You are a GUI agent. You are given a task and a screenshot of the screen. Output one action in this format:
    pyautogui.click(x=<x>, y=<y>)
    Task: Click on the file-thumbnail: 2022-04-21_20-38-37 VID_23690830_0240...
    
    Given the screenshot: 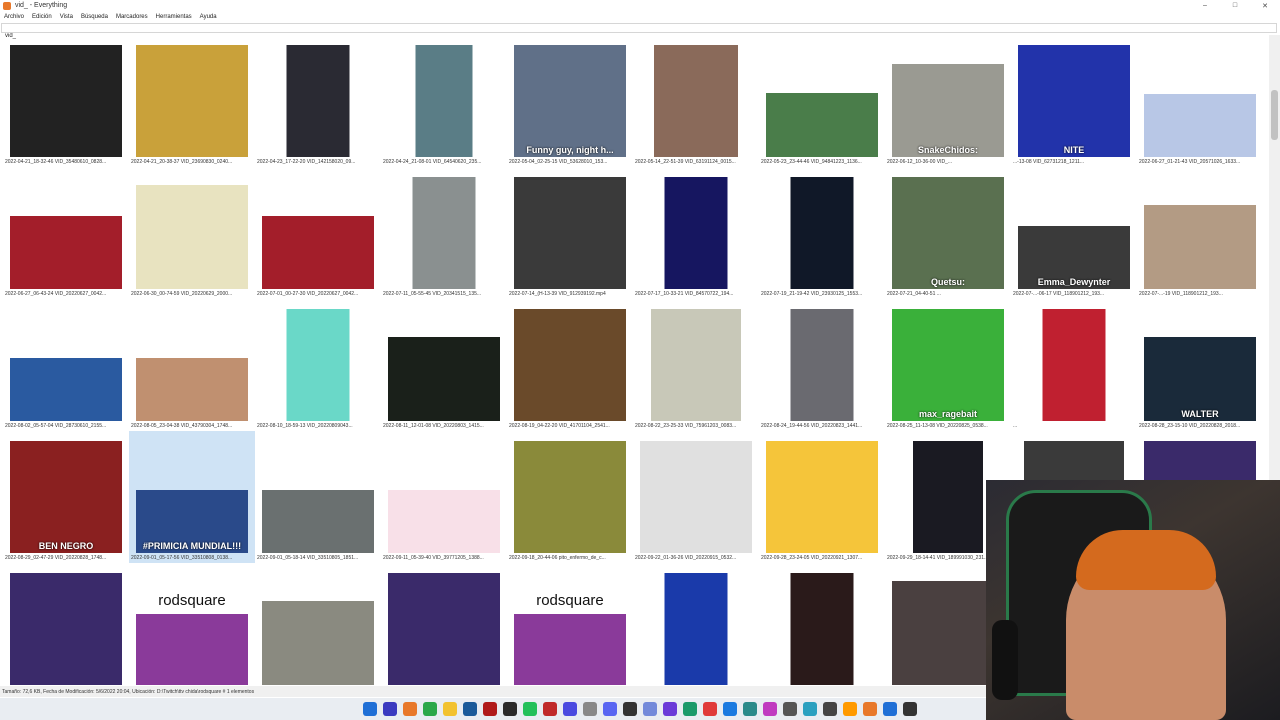 What is the action you would take?
    pyautogui.click(x=192, y=101)
    